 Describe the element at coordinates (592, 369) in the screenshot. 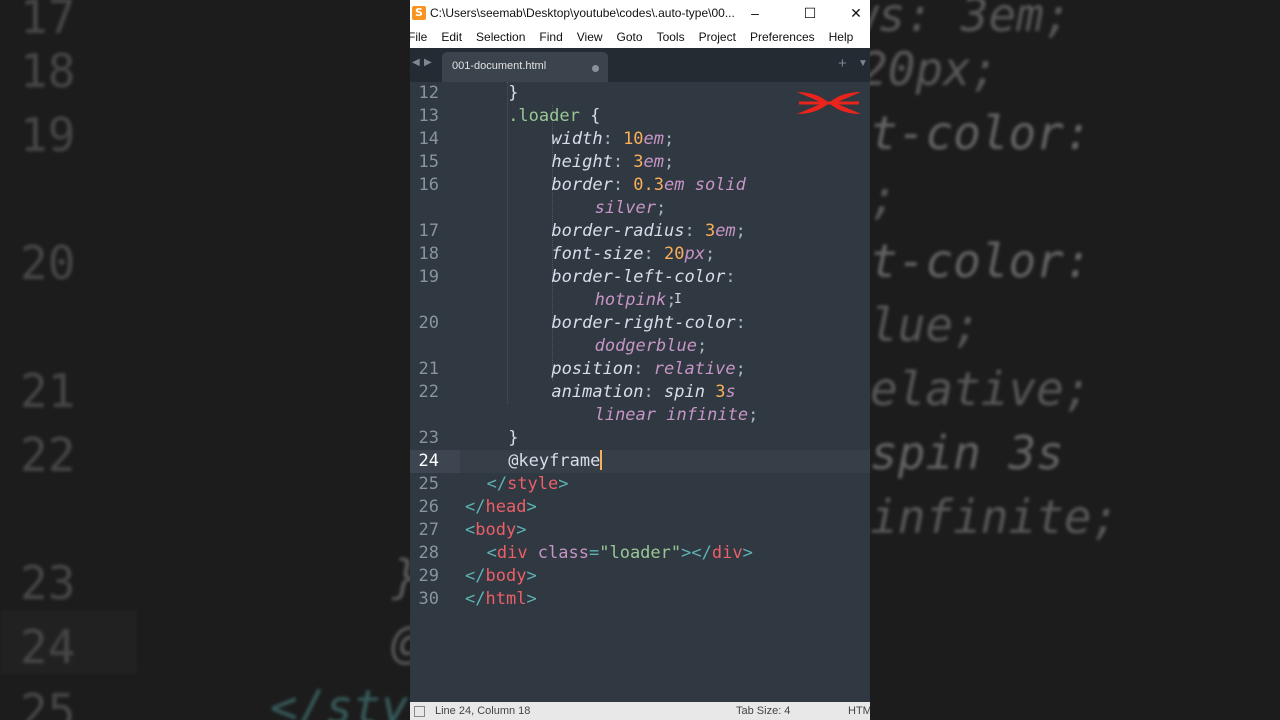

I see `code-token: position` at that location.